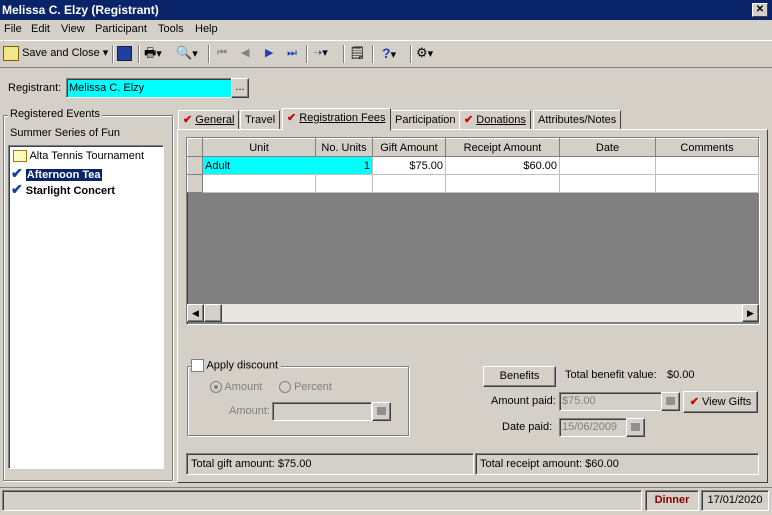 This screenshot has width=772, height=515. I want to click on column-header: Unit, so click(259, 147).